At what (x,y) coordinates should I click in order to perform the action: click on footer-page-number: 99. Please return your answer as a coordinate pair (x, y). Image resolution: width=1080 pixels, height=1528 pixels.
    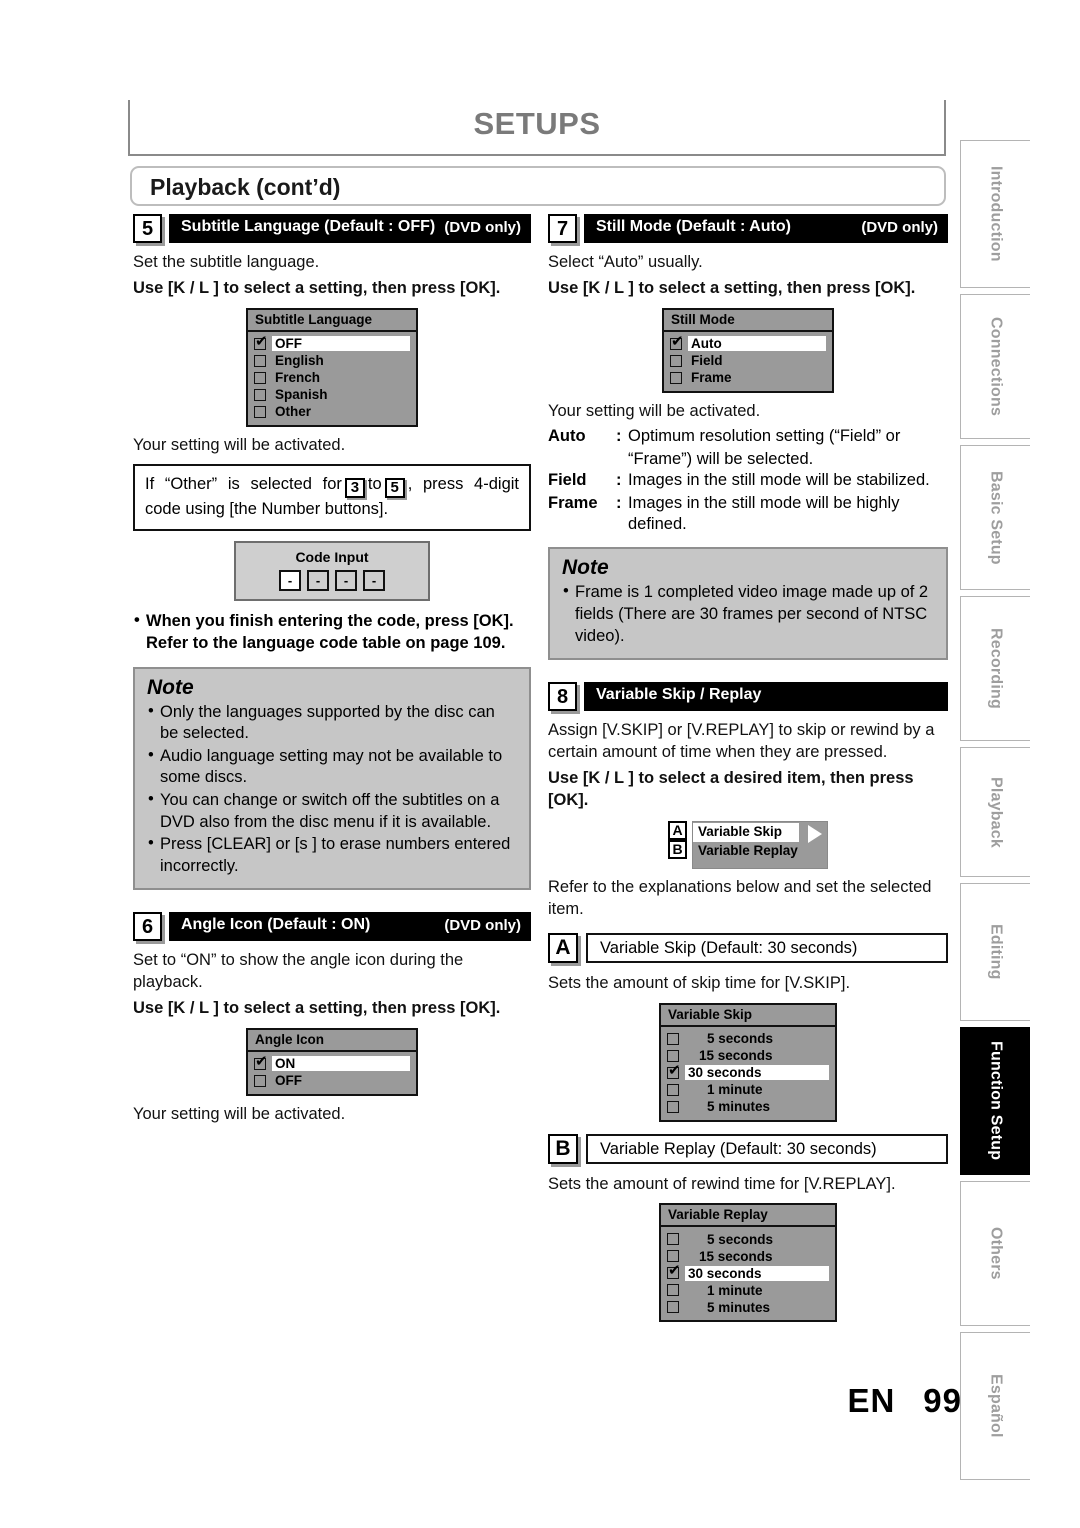
    Looking at the image, I should click on (942, 1400).